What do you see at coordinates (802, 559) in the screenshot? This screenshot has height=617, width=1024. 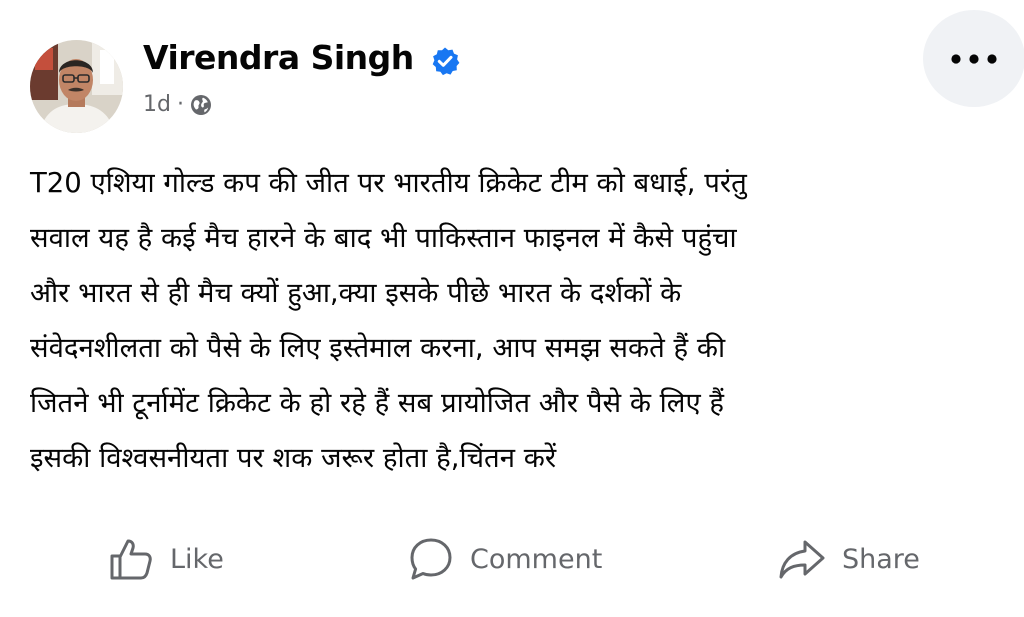 I see `share-arrow-icon` at bounding box center [802, 559].